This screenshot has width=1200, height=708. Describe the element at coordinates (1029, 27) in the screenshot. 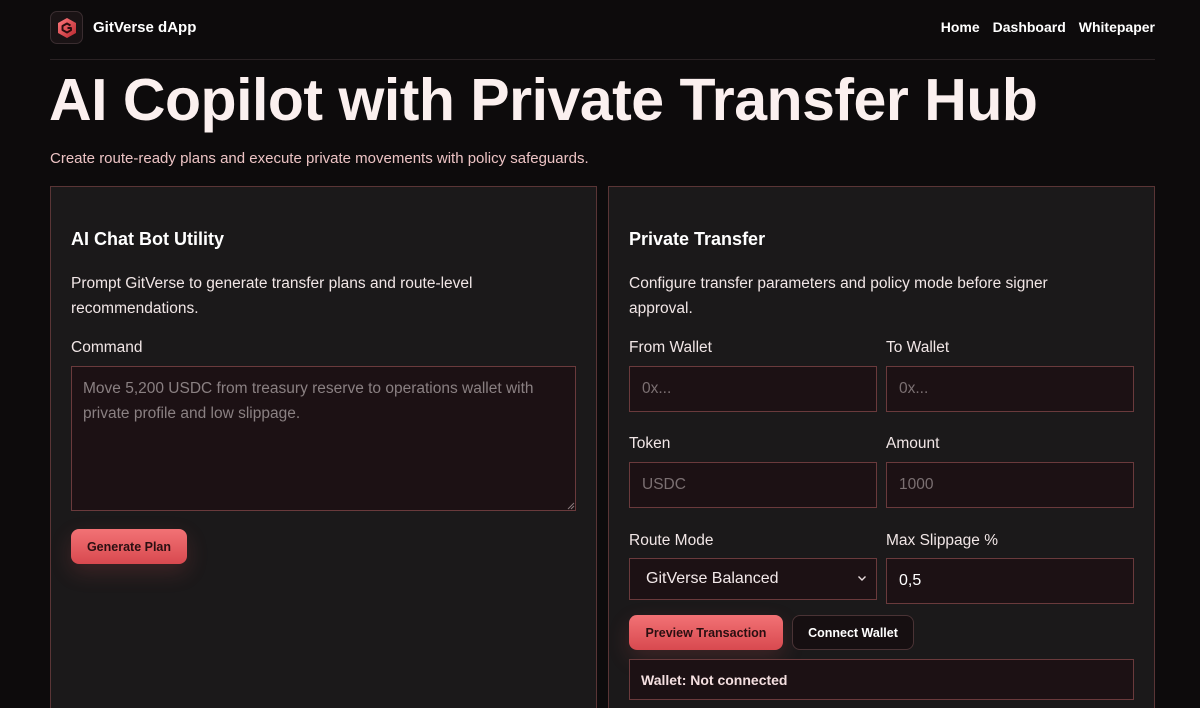

I see `nav-link-dashboard: Dashboard` at that location.